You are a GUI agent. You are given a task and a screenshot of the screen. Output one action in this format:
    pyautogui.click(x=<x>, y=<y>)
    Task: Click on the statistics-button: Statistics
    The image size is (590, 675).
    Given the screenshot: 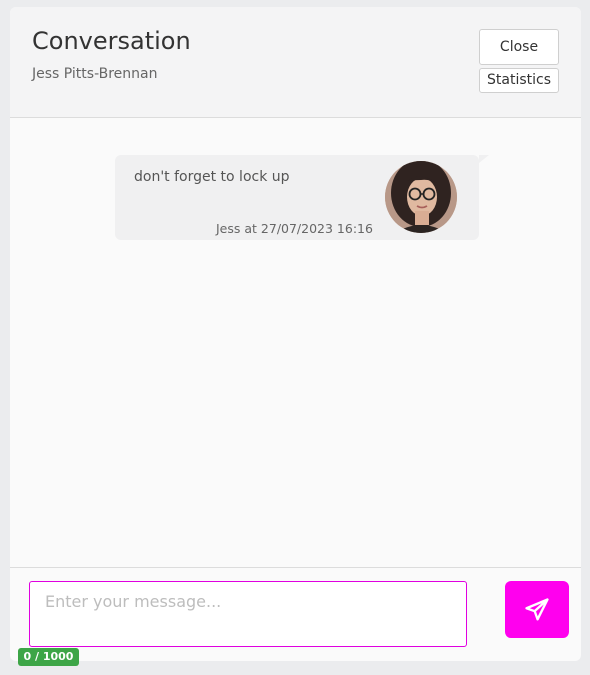 What is the action you would take?
    pyautogui.click(x=519, y=80)
    